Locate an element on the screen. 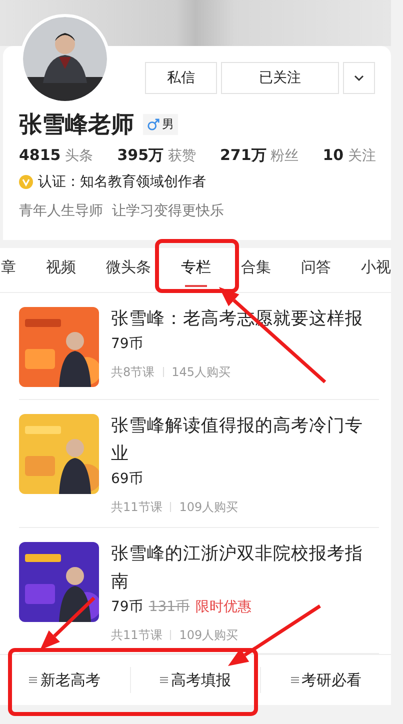 Image resolution: width=403 pixels, height=724 pixels. menu-button: 考研必看 is located at coordinates (326, 680).